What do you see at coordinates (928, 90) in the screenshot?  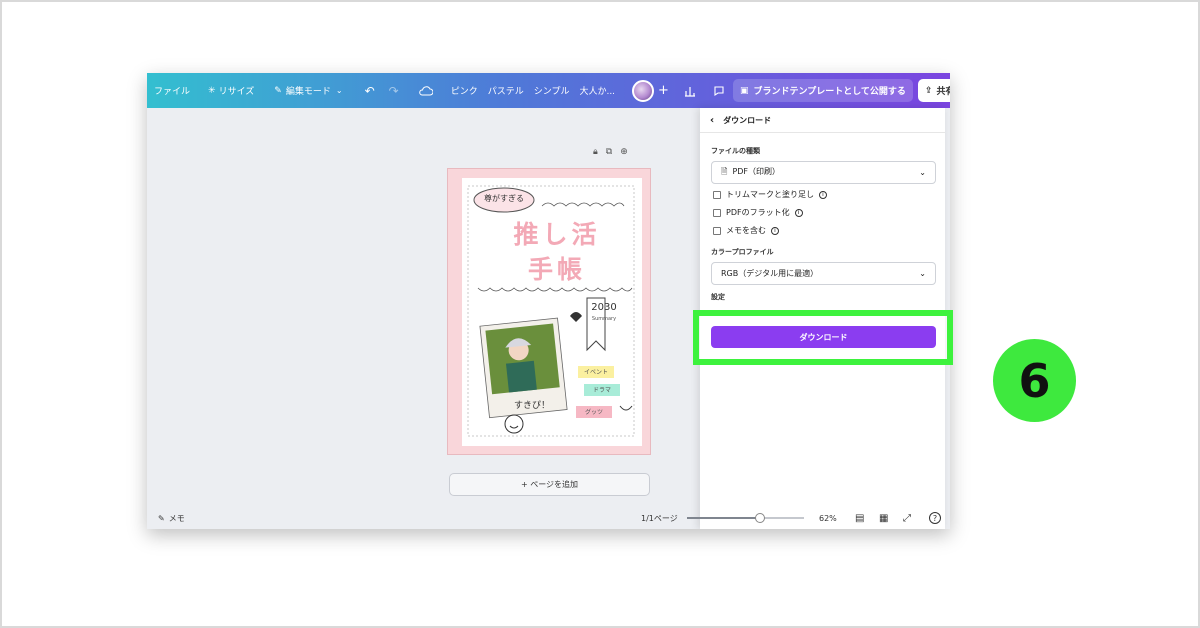 I see `share-upload-icon: ⇪` at bounding box center [928, 90].